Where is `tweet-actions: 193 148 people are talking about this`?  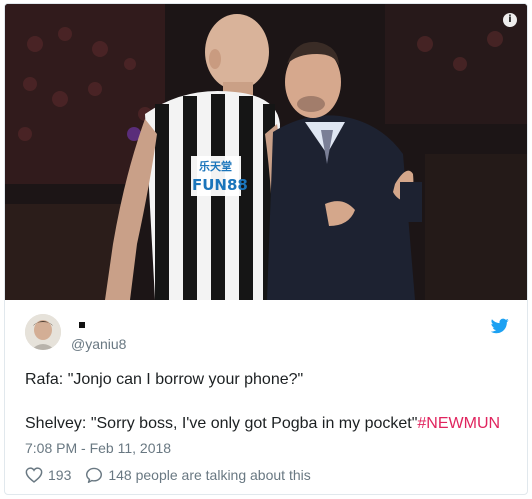 tweet-actions: 193 148 people are talking about this is located at coordinates (175, 475).